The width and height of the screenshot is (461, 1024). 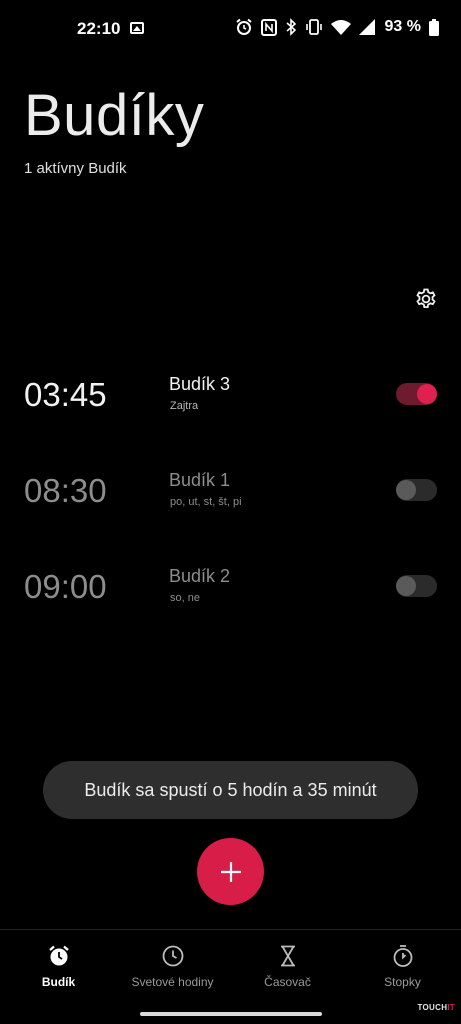 I want to click on tab-timer: Časovač, so click(x=287, y=966).